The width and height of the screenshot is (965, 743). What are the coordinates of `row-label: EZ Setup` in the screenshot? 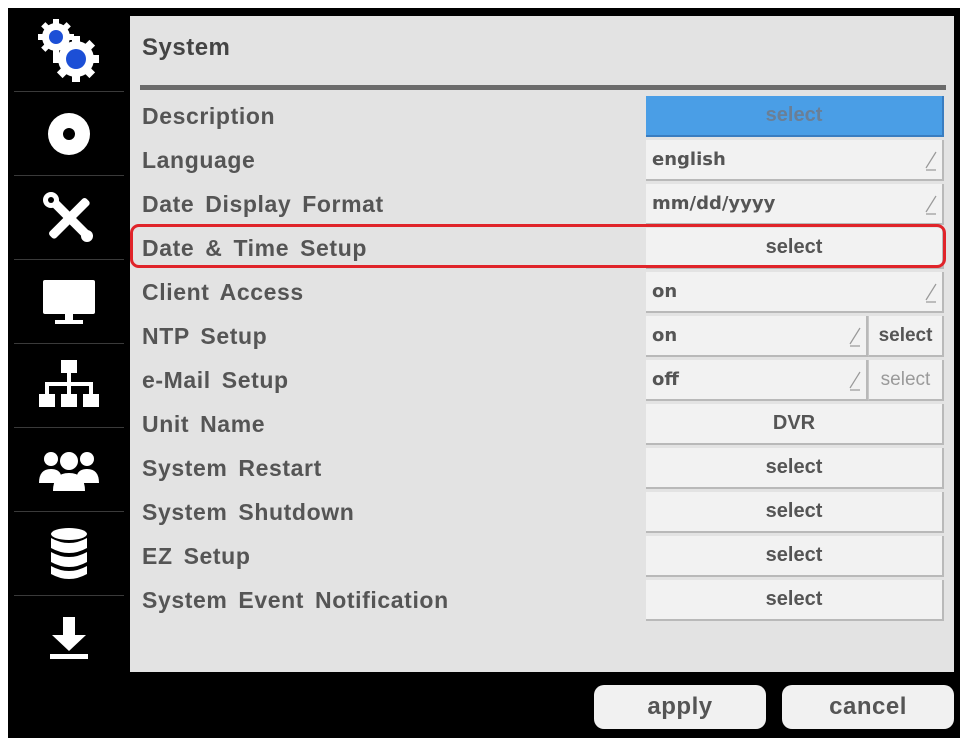 It's located at (196, 556).